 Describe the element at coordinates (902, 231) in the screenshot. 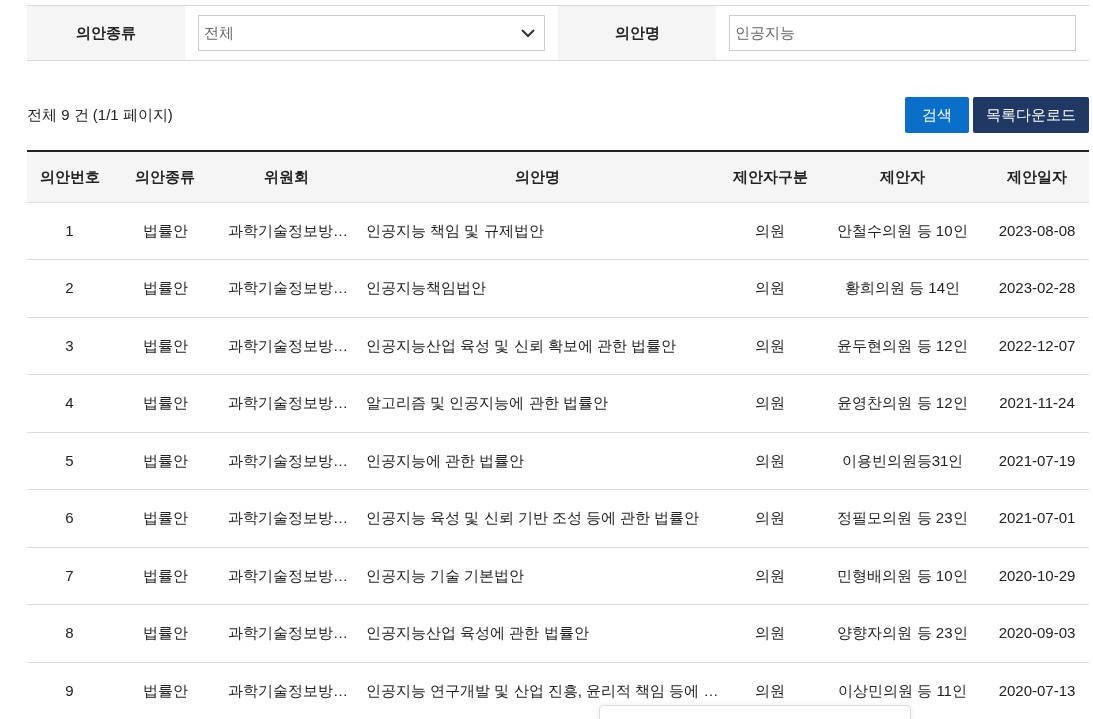

I see `table-cell: 안철수의원 등 10인` at that location.